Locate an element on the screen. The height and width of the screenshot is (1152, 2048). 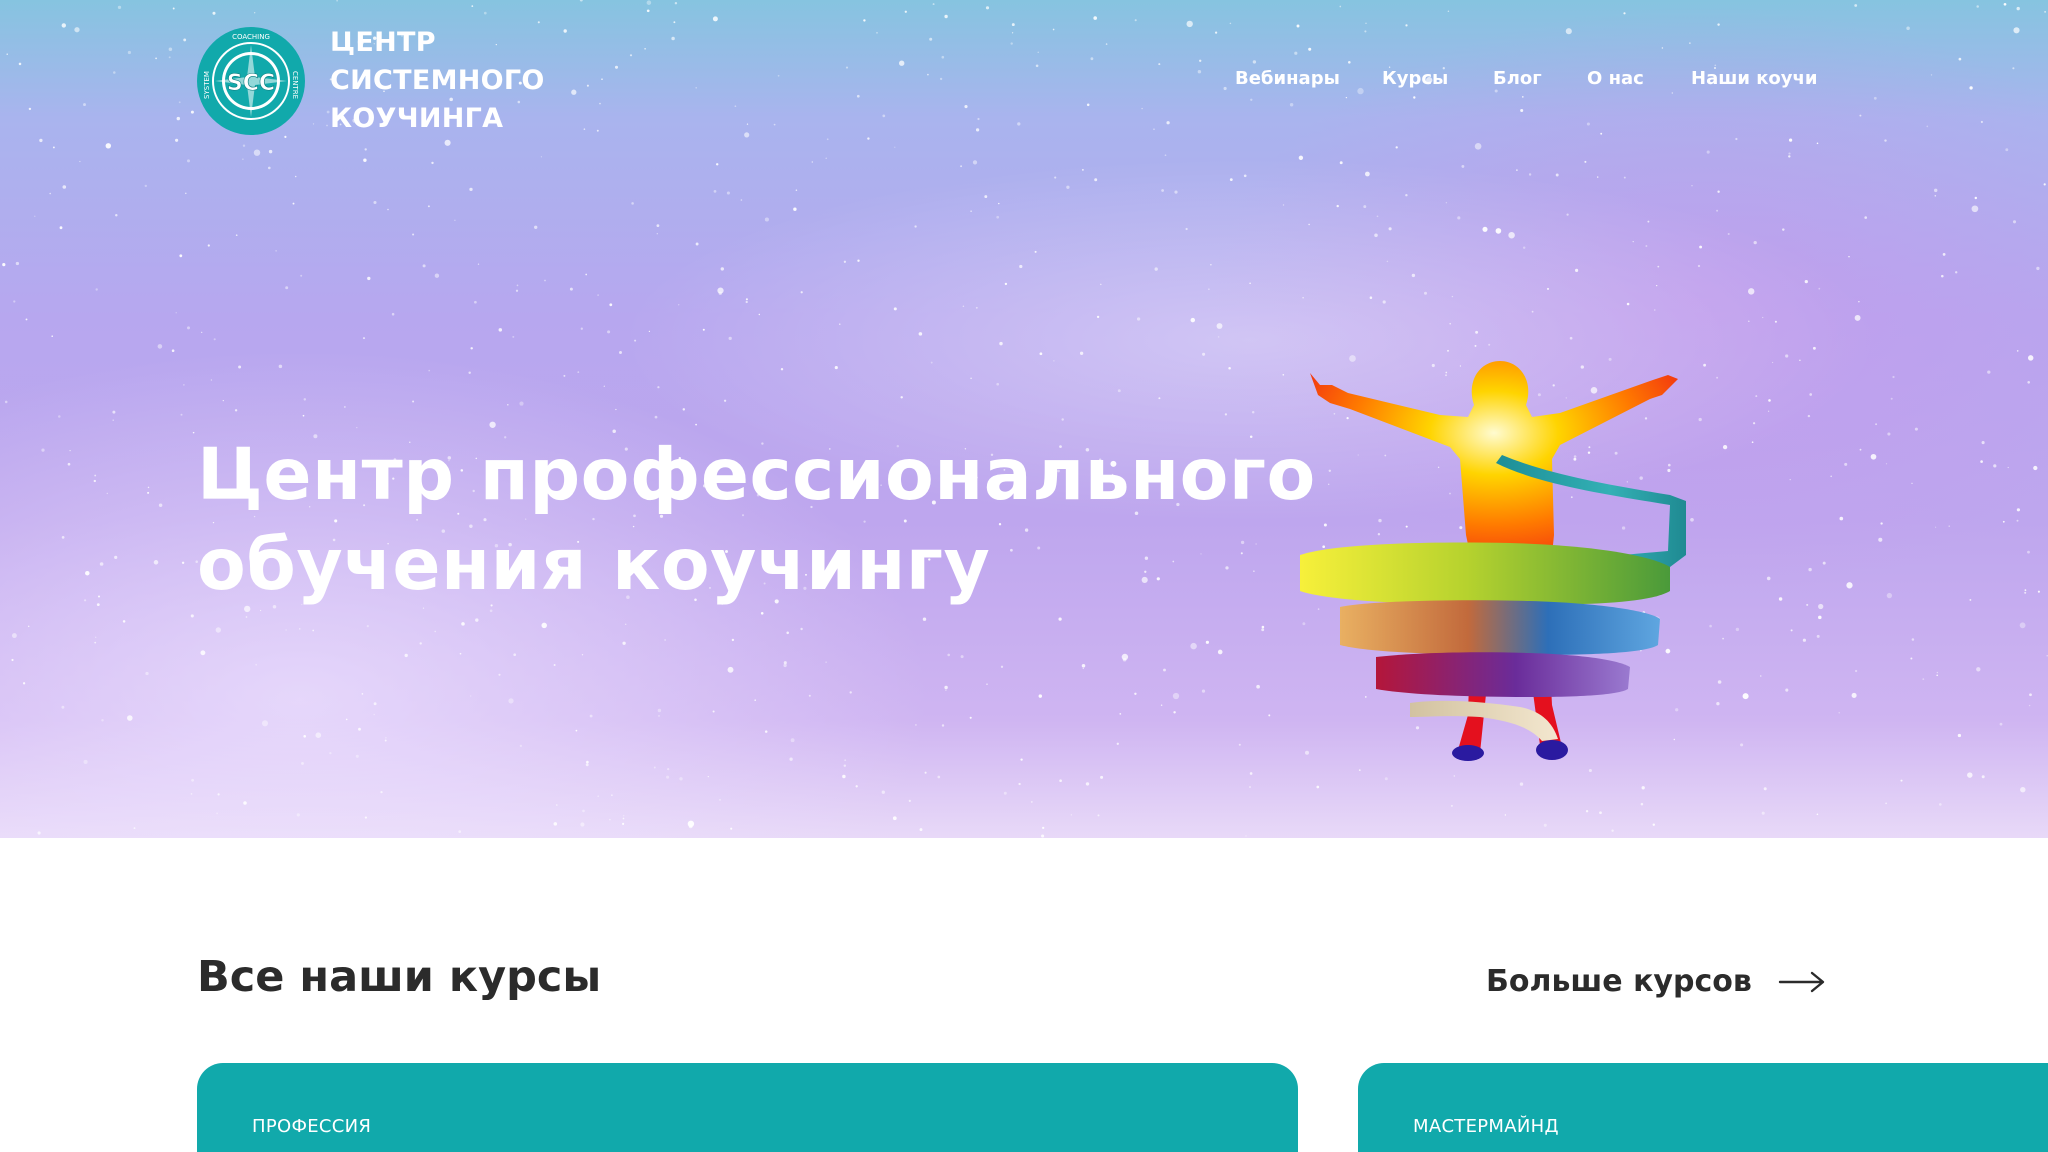
svg-text: COACHING is located at coordinates (251, 37).